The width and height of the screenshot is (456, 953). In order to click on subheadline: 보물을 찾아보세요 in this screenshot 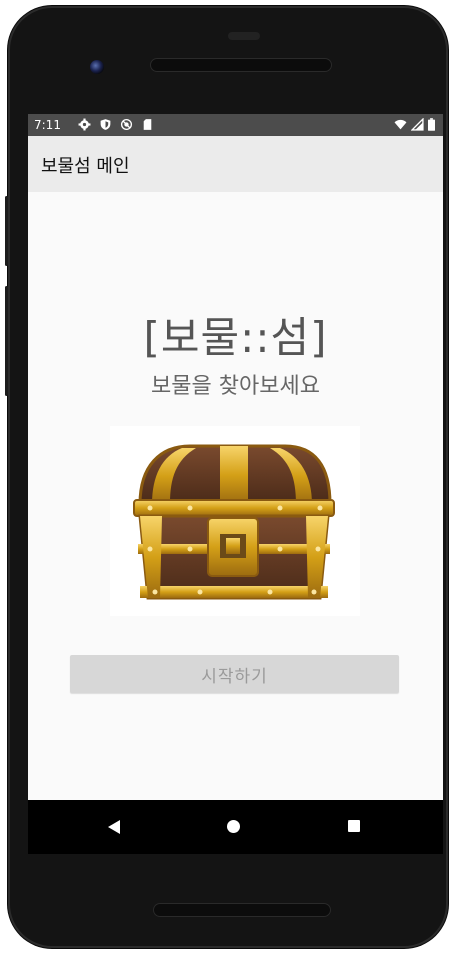, I will do `click(235, 386)`.